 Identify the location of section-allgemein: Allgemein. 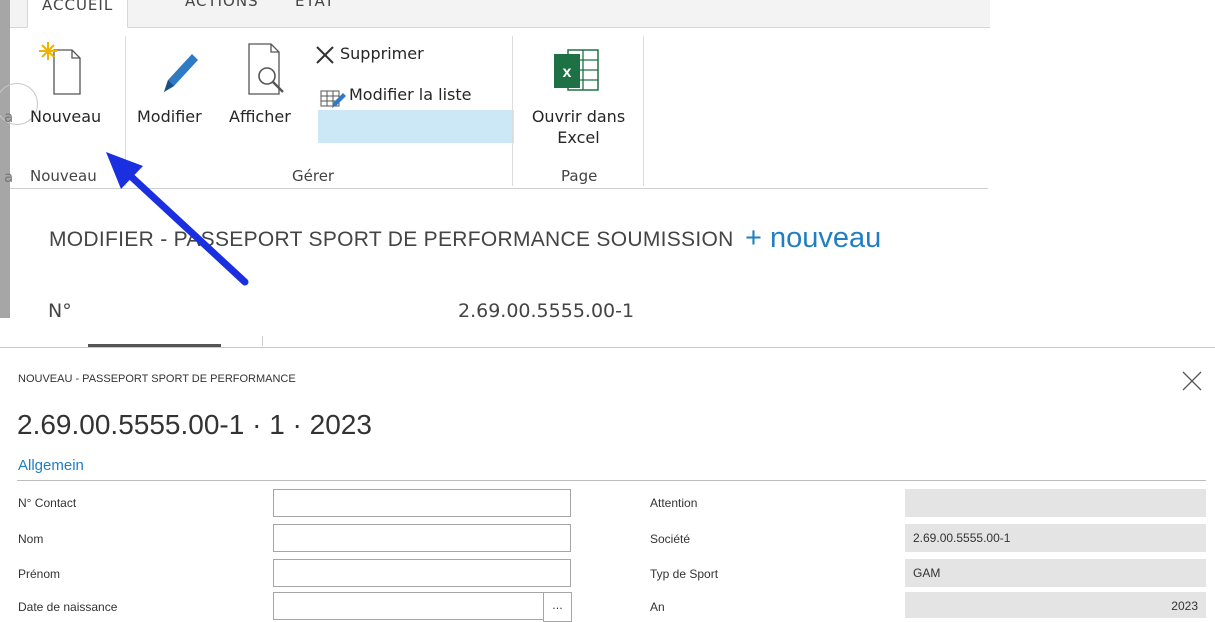
(51, 465).